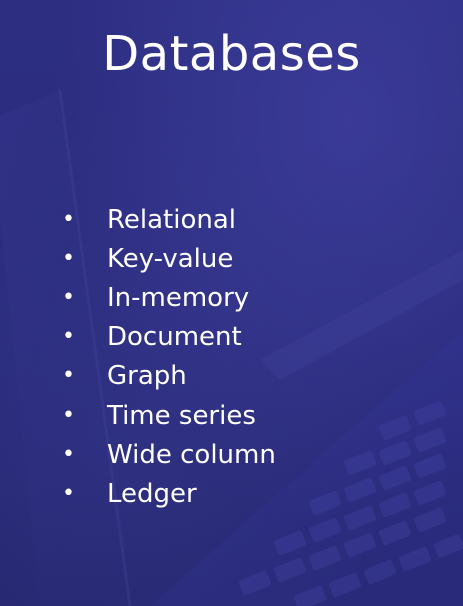 The image size is (463, 606). Describe the element at coordinates (181, 415) in the screenshot. I see `list-item-label: Time series` at that location.